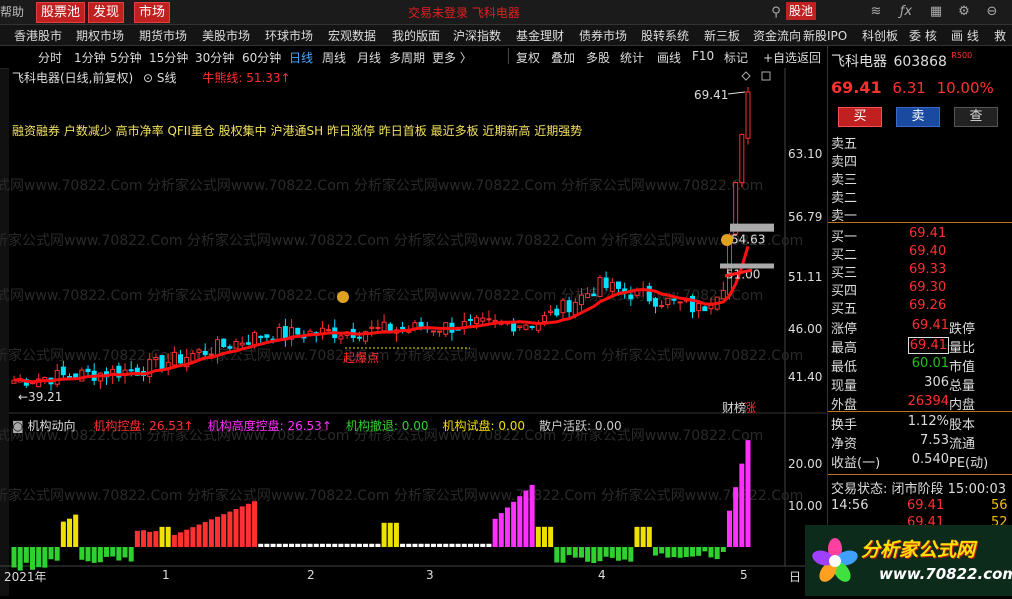 Image resolution: width=1012 pixels, height=599 pixels. What do you see at coordinates (936, 12) in the screenshot?
I see `grid-icon: ▦` at bounding box center [936, 12].